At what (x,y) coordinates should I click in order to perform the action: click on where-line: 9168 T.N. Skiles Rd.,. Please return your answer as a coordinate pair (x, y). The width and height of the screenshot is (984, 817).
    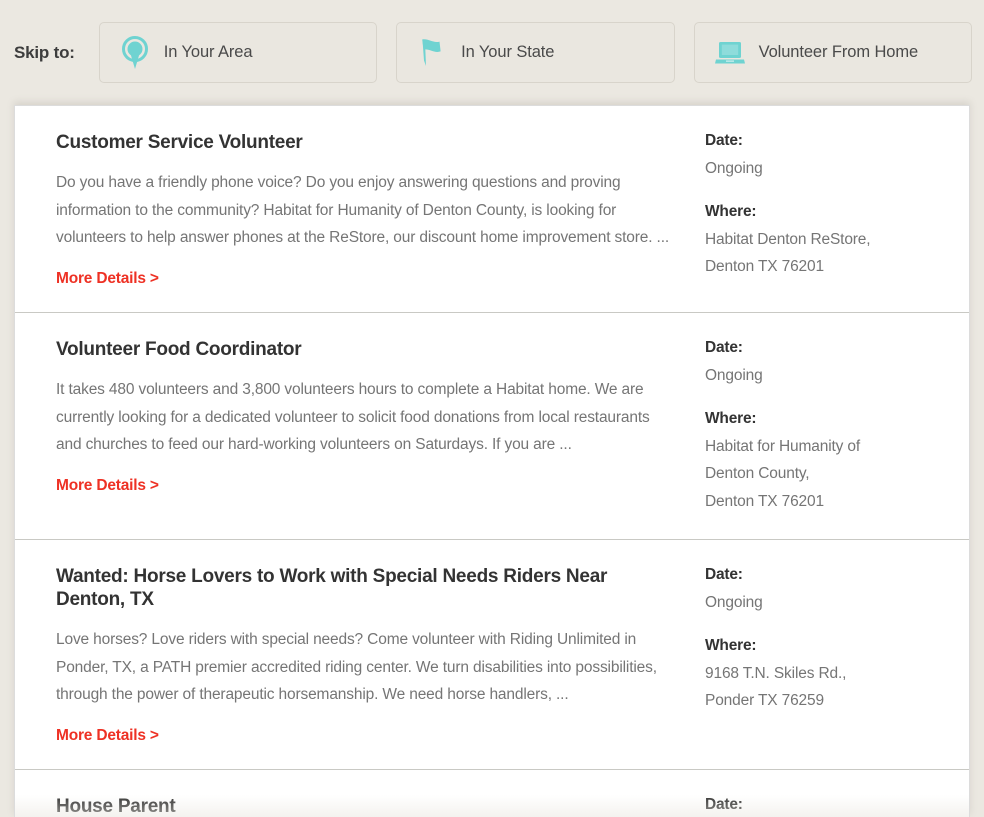
    Looking at the image, I should click on (776, 673).